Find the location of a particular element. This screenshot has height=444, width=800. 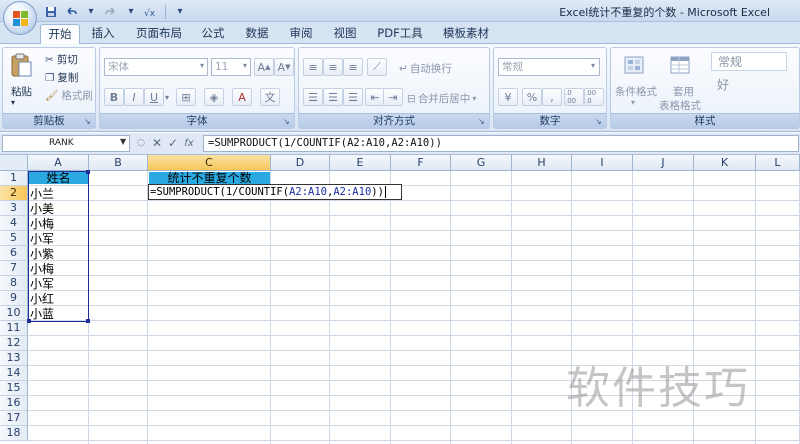

style-good: 好 is located at coordinates (749, 85).